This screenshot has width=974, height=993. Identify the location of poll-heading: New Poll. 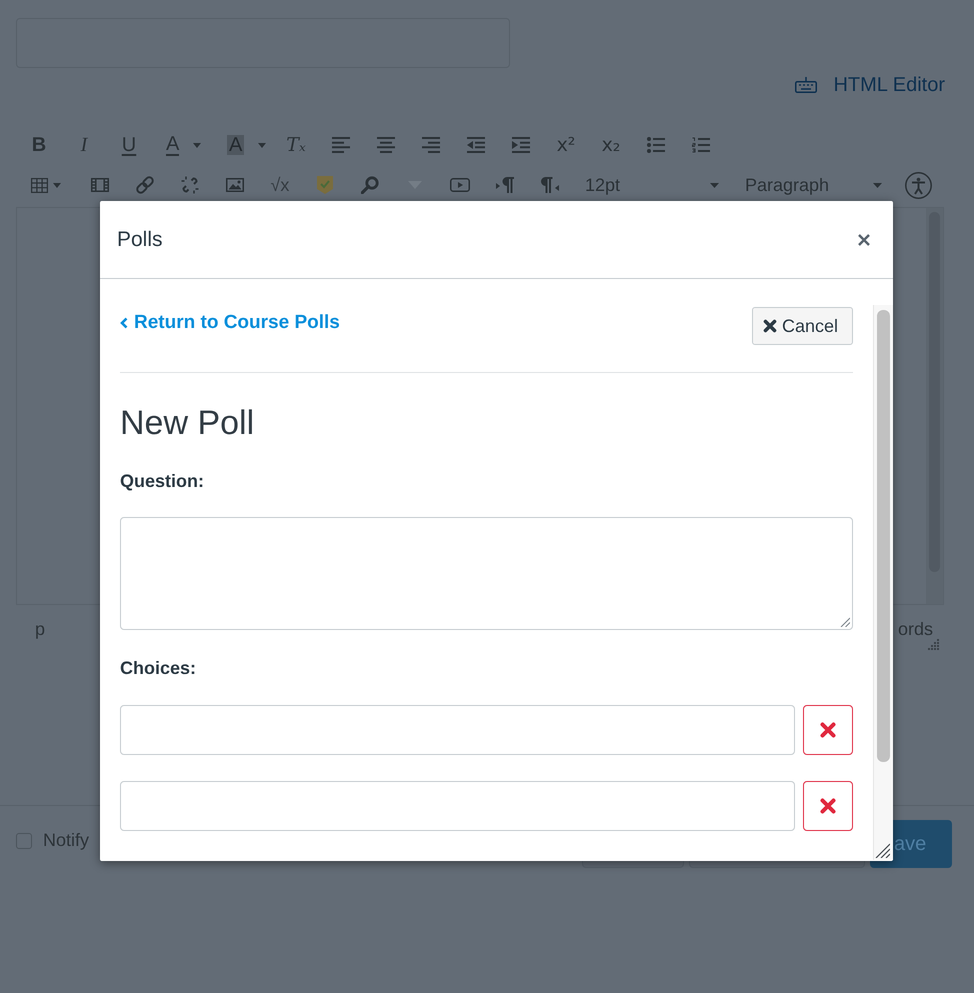
(188, 423).